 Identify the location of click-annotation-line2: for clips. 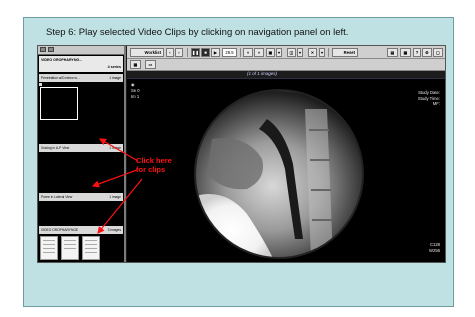
(151, 169).